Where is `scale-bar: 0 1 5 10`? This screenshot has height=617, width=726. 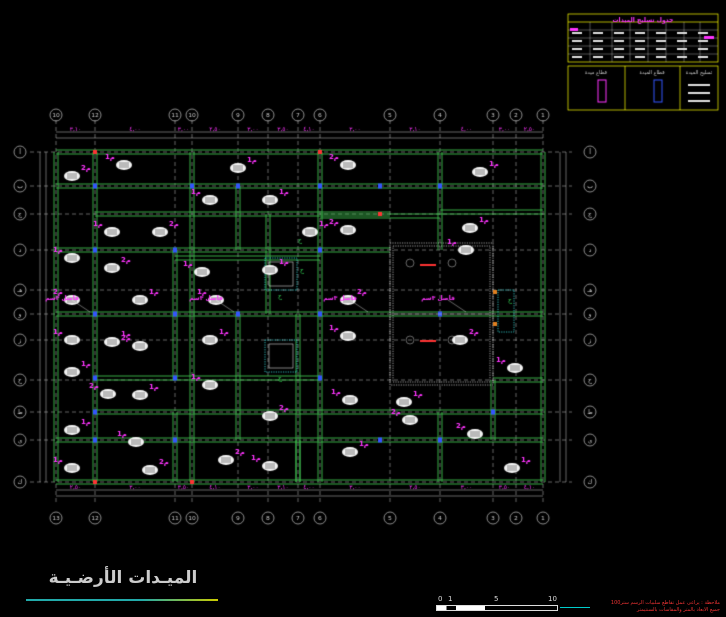 scale-bar: 0 1 5 10 is located at coordinates (498, 604).